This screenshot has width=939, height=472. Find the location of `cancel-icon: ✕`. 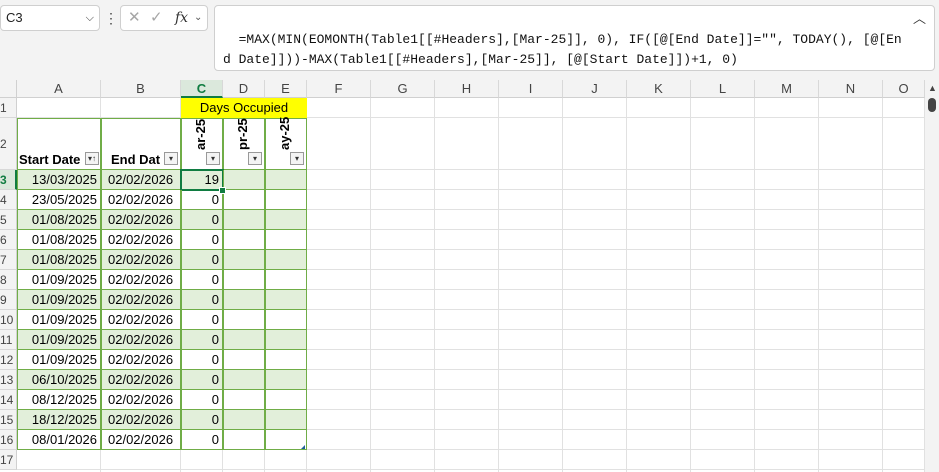

cancel-icon: ✕ is located at coordinates (134, 18).